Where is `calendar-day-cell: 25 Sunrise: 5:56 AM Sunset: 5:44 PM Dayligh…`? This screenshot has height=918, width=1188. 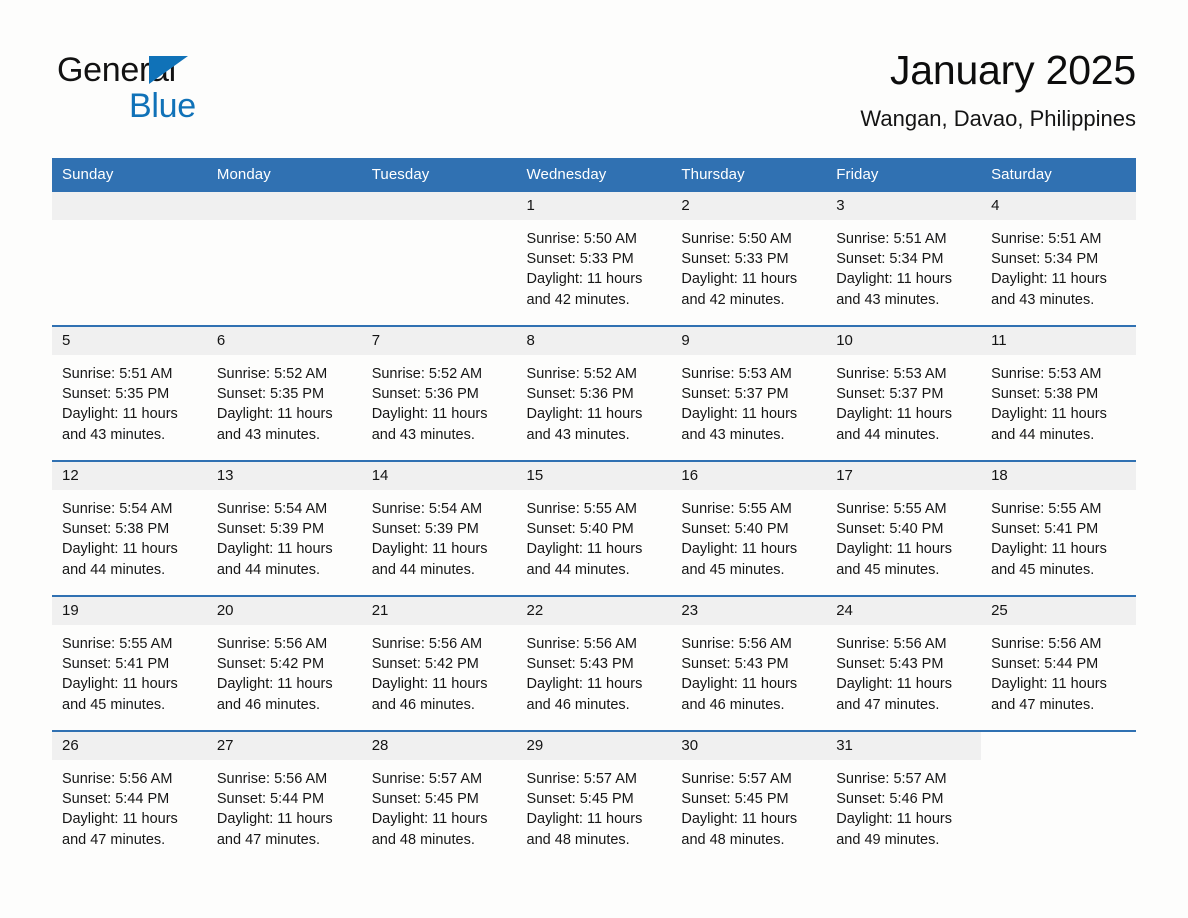
calendar-day-cell: 25 Sunrise: 5:56 AM Sunset: 5:44 PM Dayligh… is located at coordinates (1058, 663).